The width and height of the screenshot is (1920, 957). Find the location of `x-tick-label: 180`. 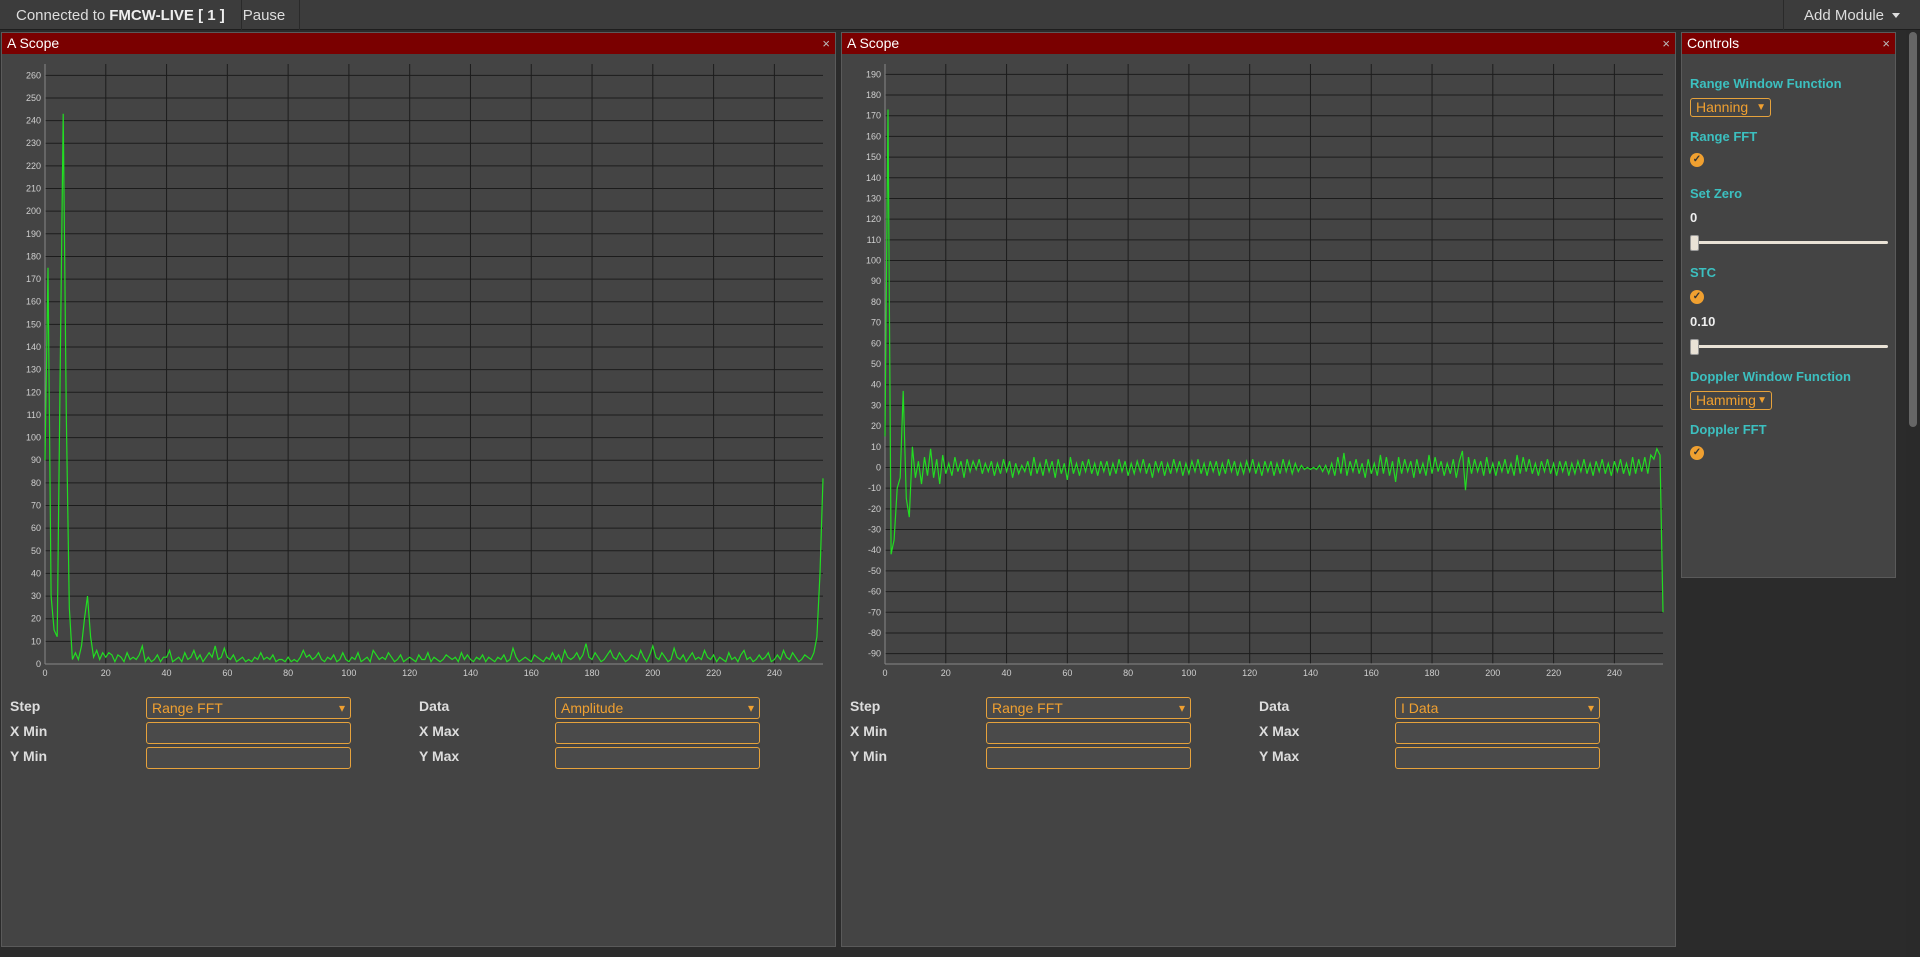

x-tick-label: 180 is located at coordinates (1432, 673).